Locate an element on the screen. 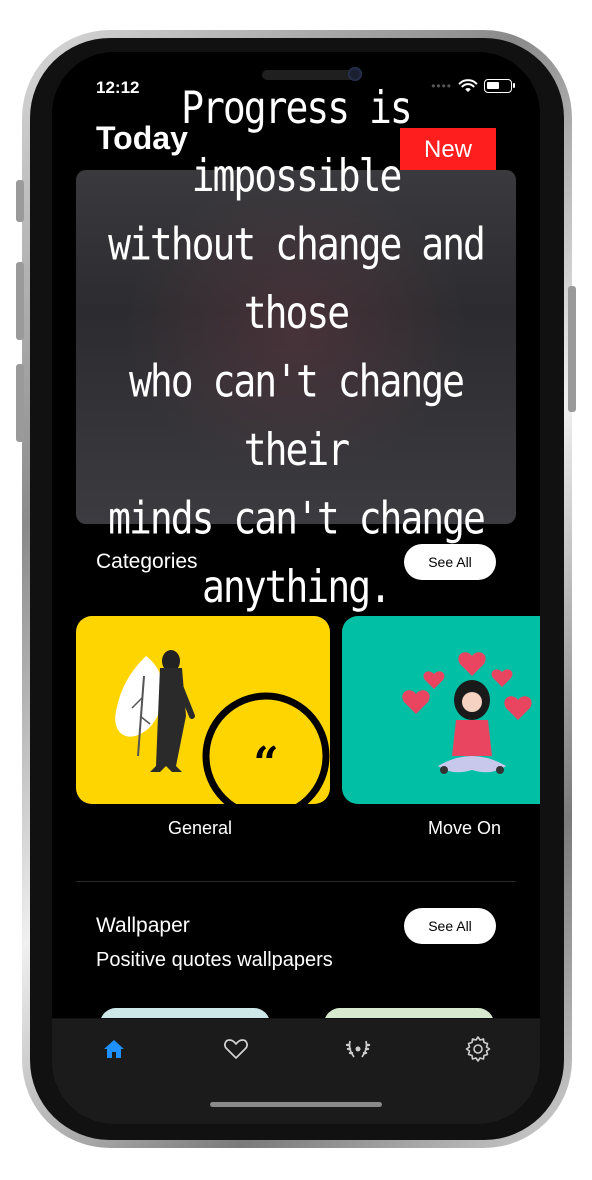 The height and width of the screenshot is (1180, 592). tab-home is located at coordinates (114, 1049).